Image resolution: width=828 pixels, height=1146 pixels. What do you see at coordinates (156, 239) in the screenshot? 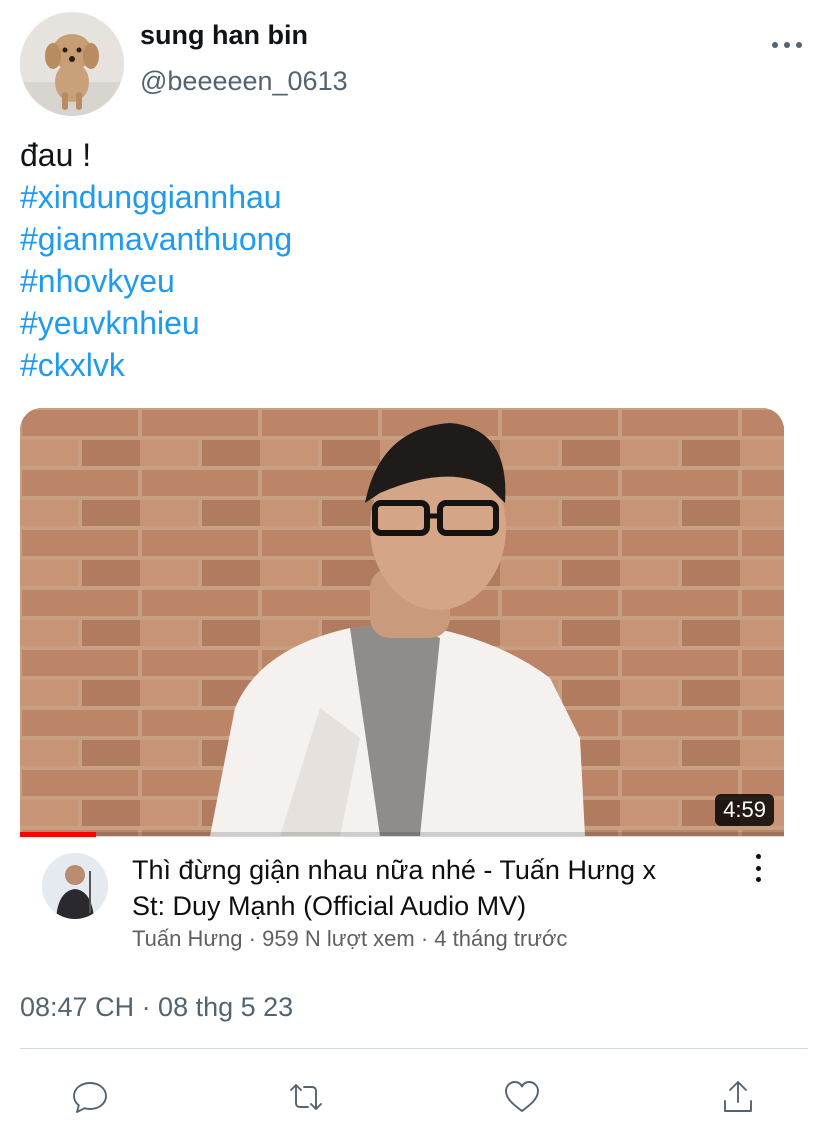
I see `hashtag-link: #gianmavanthuong` at bounding box center [156, 239].